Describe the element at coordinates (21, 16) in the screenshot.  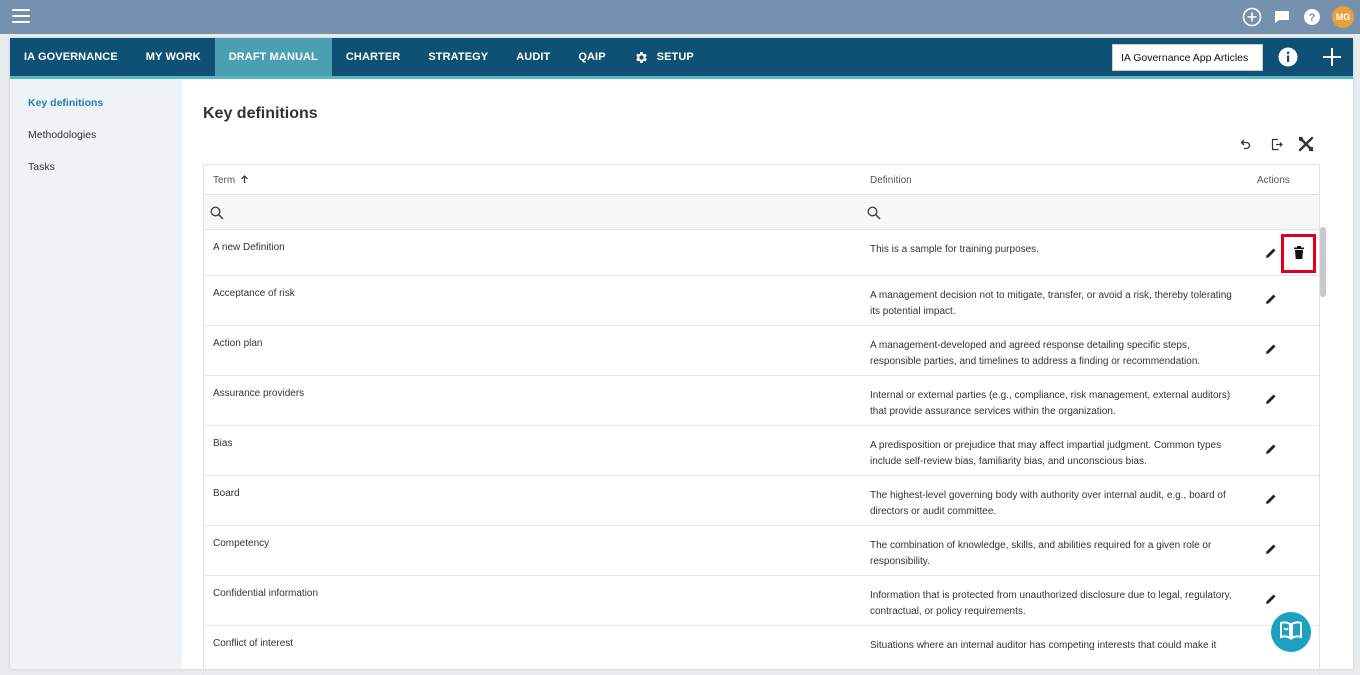
I see `hamburger-menu-icon` at that location.